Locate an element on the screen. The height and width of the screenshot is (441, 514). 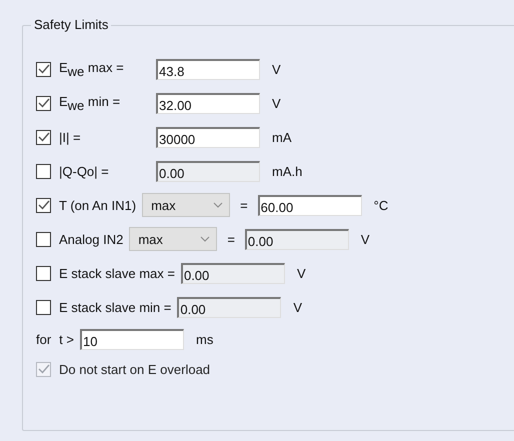
unit-label: mA is located at coordinates (282, 137).